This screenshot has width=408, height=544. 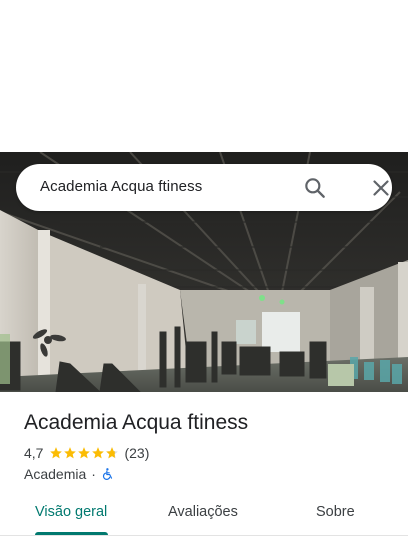 I want to click on rating-row: 4,7 (23), so click(x=86, y=453).